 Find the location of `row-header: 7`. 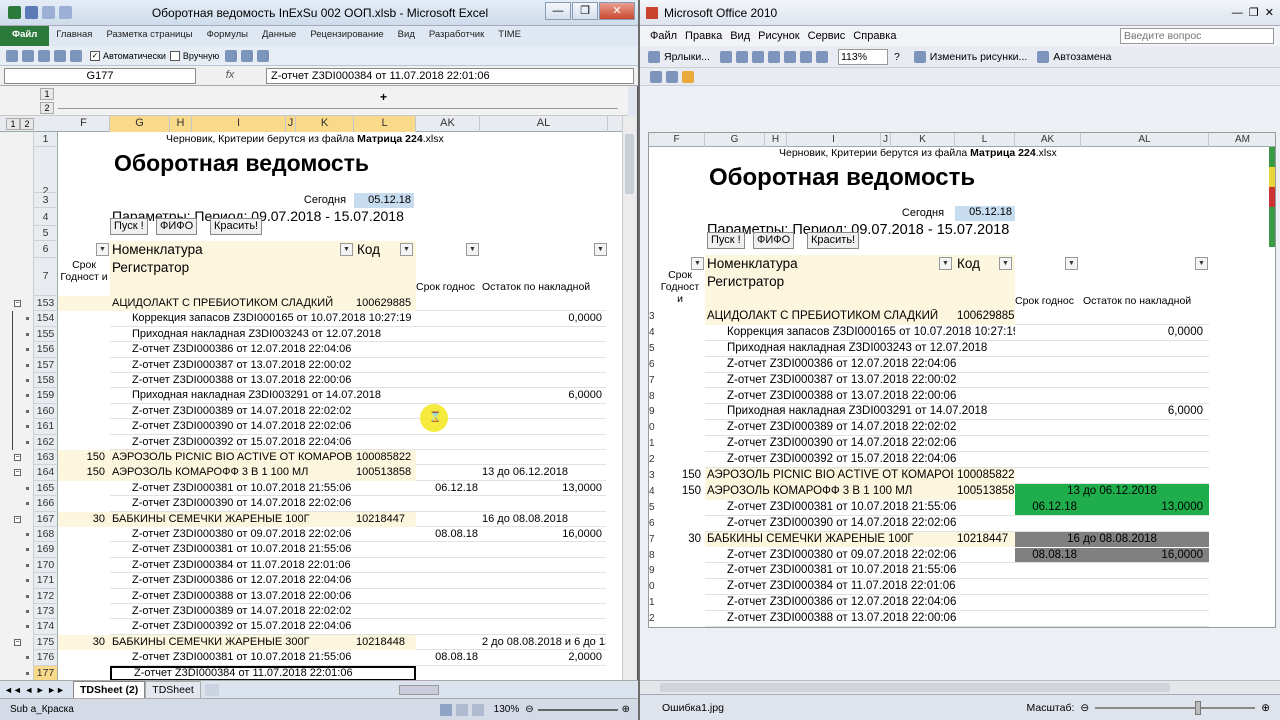

row-header: 7 is located at coordinates (46, 277).